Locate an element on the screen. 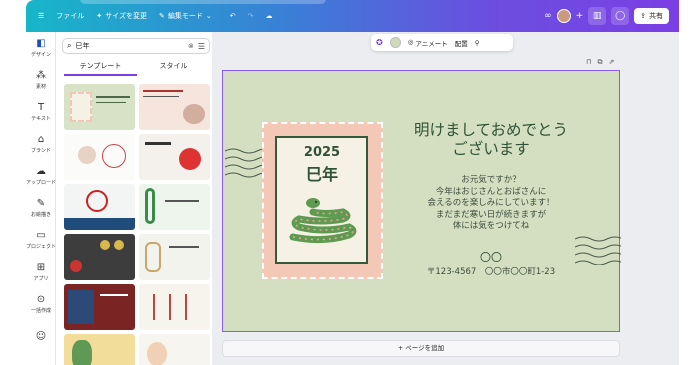 This screenshot has height=365, width=698. lock-icon: ⊓ is located at coordinates (588, 62).